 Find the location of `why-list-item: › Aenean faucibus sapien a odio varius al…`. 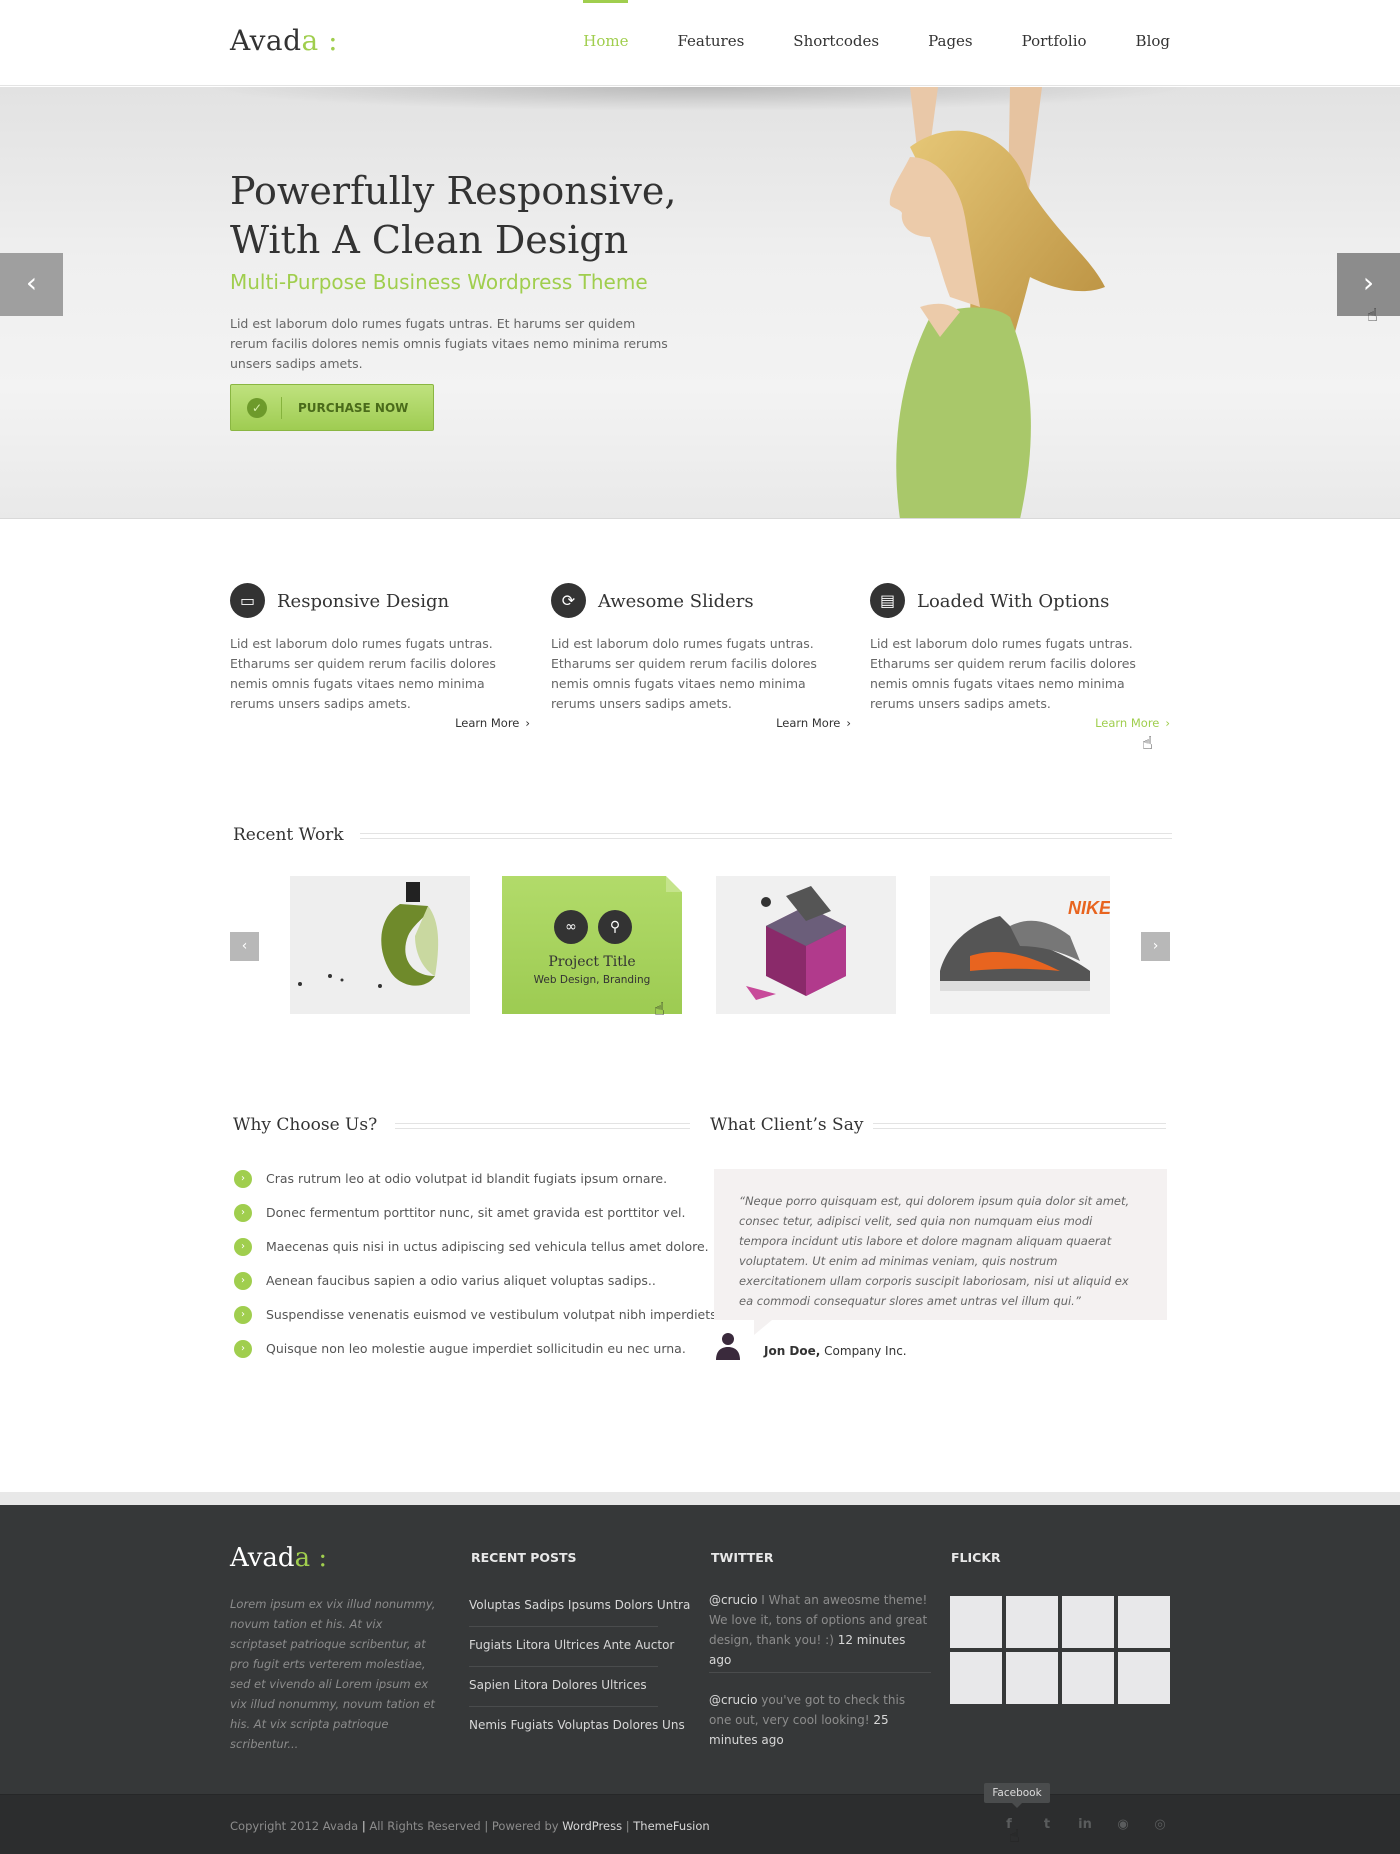

why-list-item: › Aenean faucibus sapien a odio varius al… is located at coordinates (459, 1281).